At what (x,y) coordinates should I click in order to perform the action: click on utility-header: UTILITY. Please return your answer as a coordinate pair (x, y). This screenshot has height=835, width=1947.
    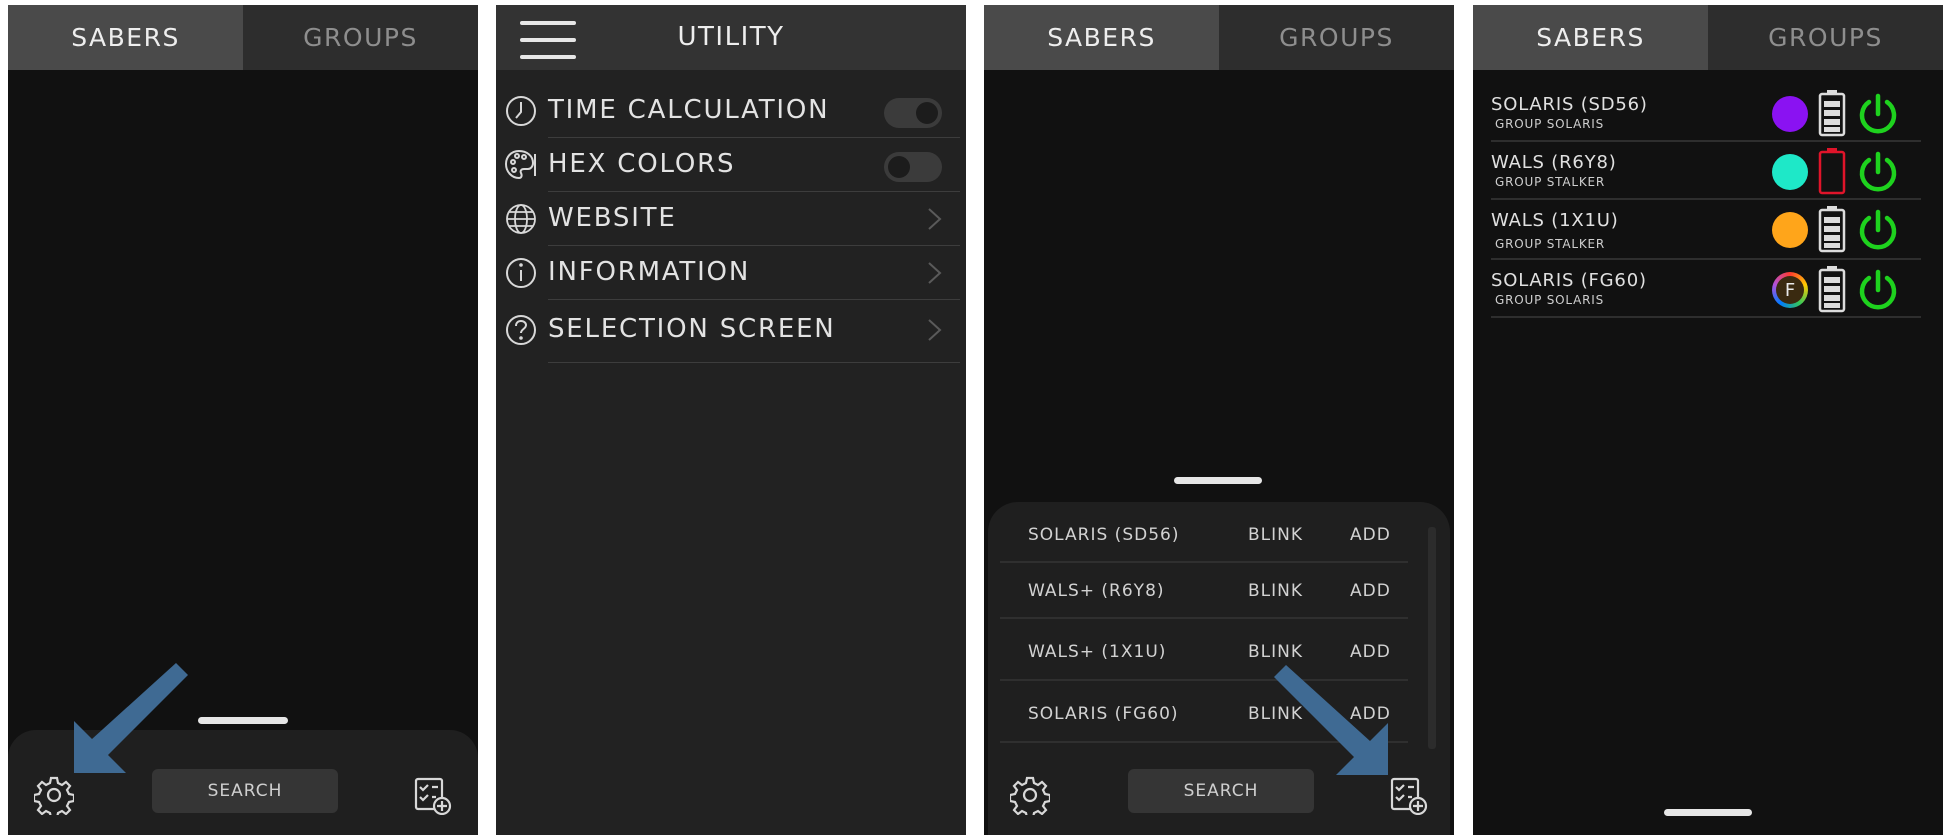
    Looking at the image, I should click on (731, 37).